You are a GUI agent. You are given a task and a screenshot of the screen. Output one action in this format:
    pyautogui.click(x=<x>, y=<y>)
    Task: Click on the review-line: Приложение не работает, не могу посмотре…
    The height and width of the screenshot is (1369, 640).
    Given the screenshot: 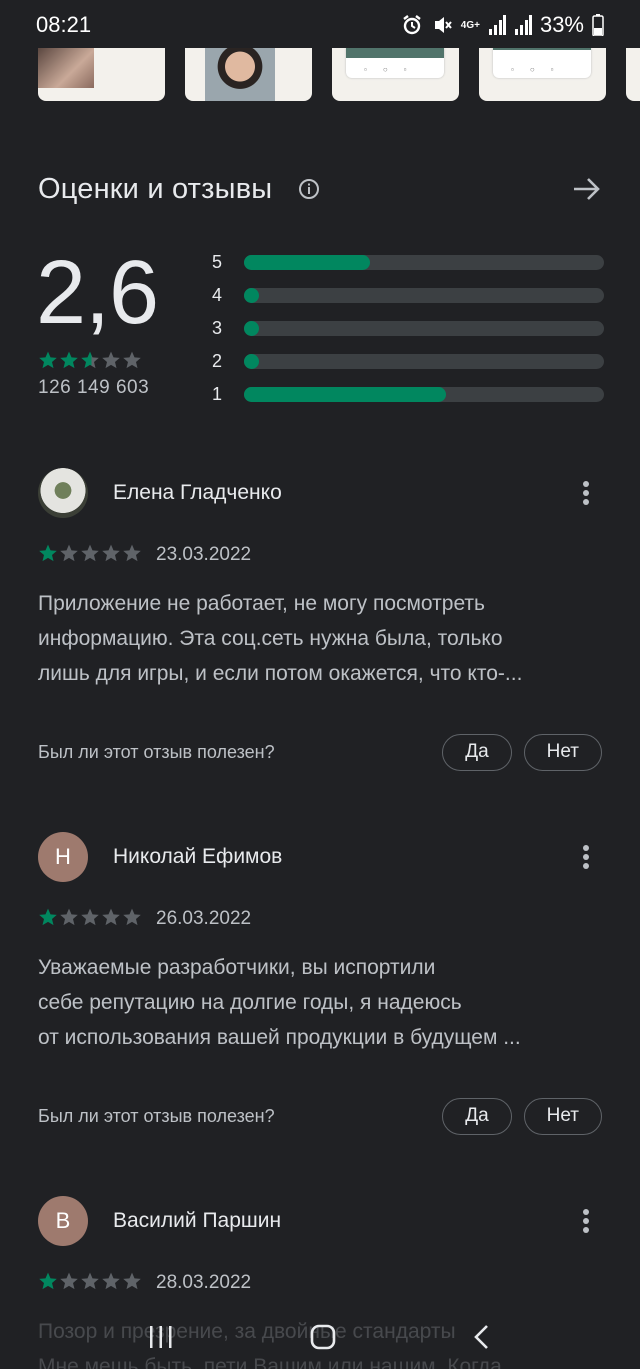 What is the action you would take?
    pyautogui.click(x=261, y=603)
    